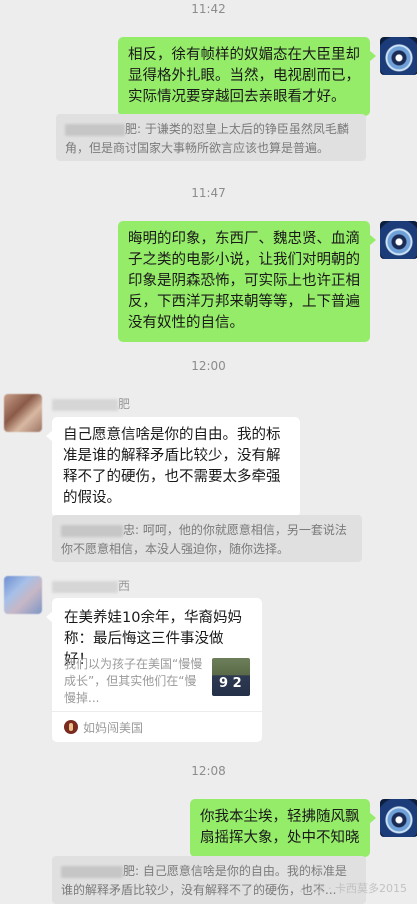 This screenshot has width=417, height=904. I want to click on article-source: 如妈闯美国, so click(157, 726).